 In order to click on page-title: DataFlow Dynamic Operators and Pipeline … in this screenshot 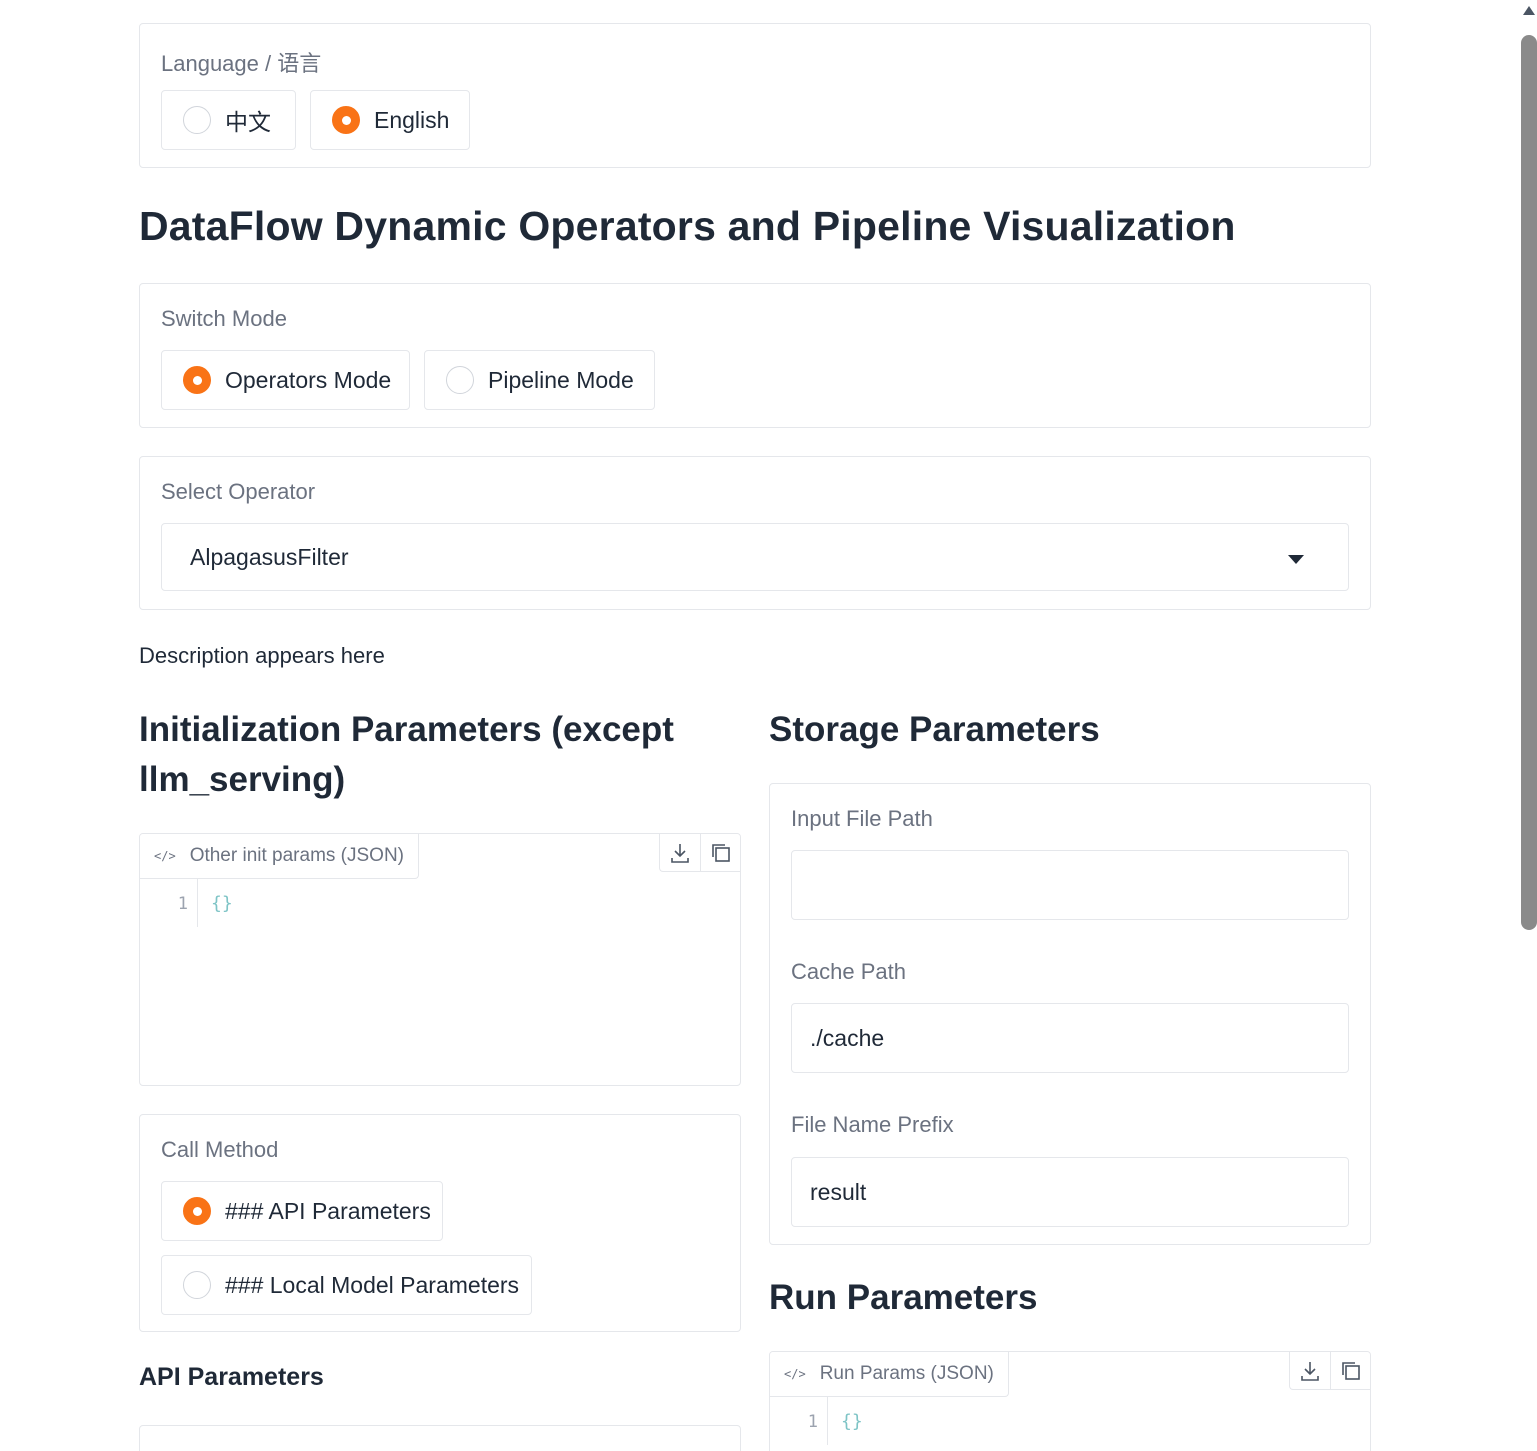, I will do `click(687, 226)`.